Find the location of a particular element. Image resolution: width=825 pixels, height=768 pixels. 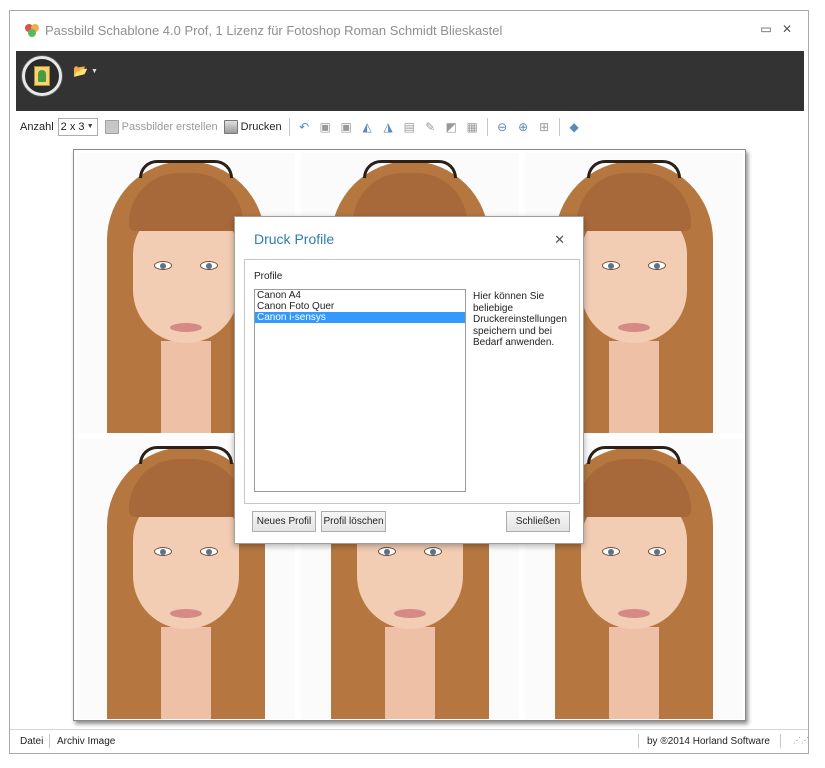

app-menu-button is located at coordinates (42, 76).